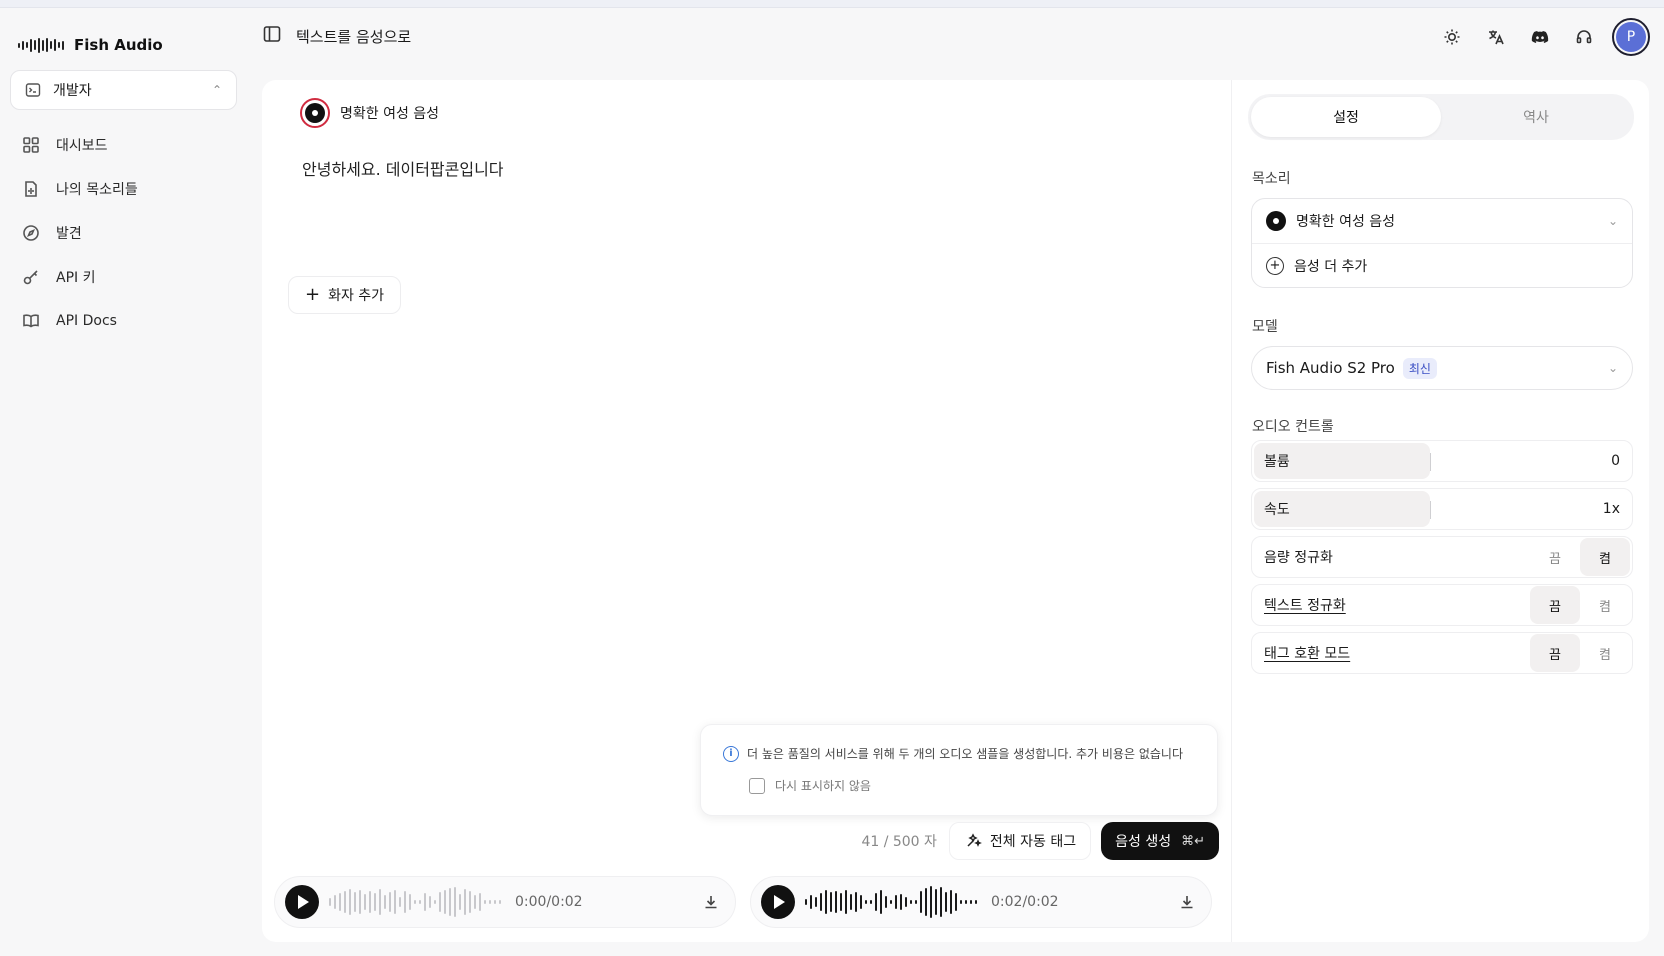 This screenshot has width=1664, height=956. What do you see at coordinates (823, 786) in the screenshot?
I see `dont-show-label: 다시 표시하지 않음` at bounding box center [823, 786].